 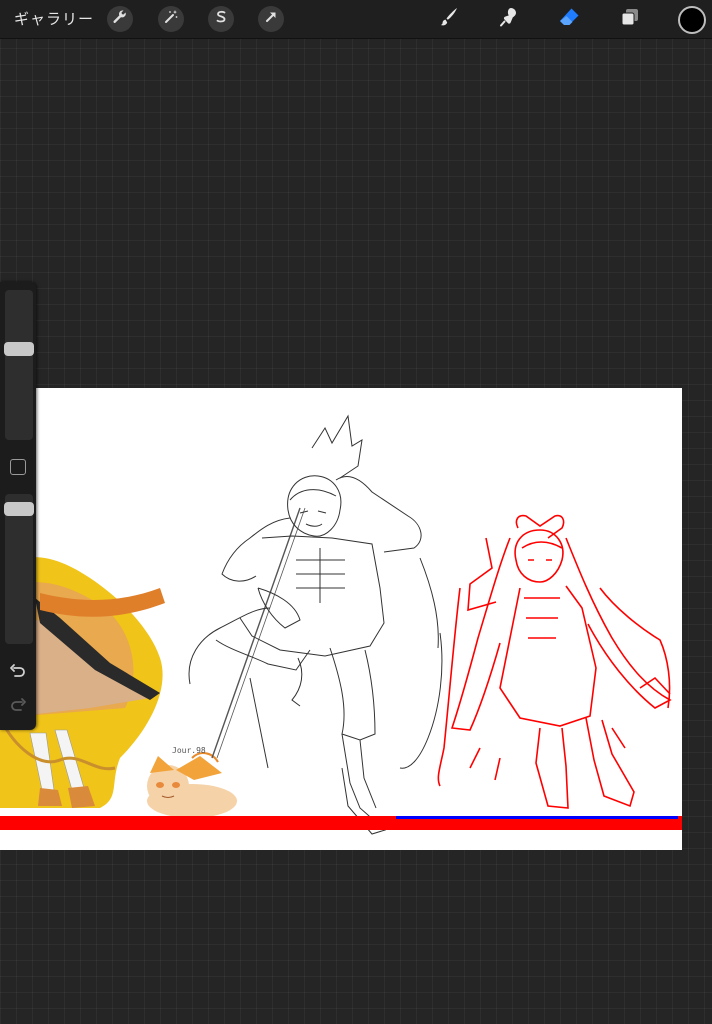 I want to click on cat-creature, so click(x=192, y=785).